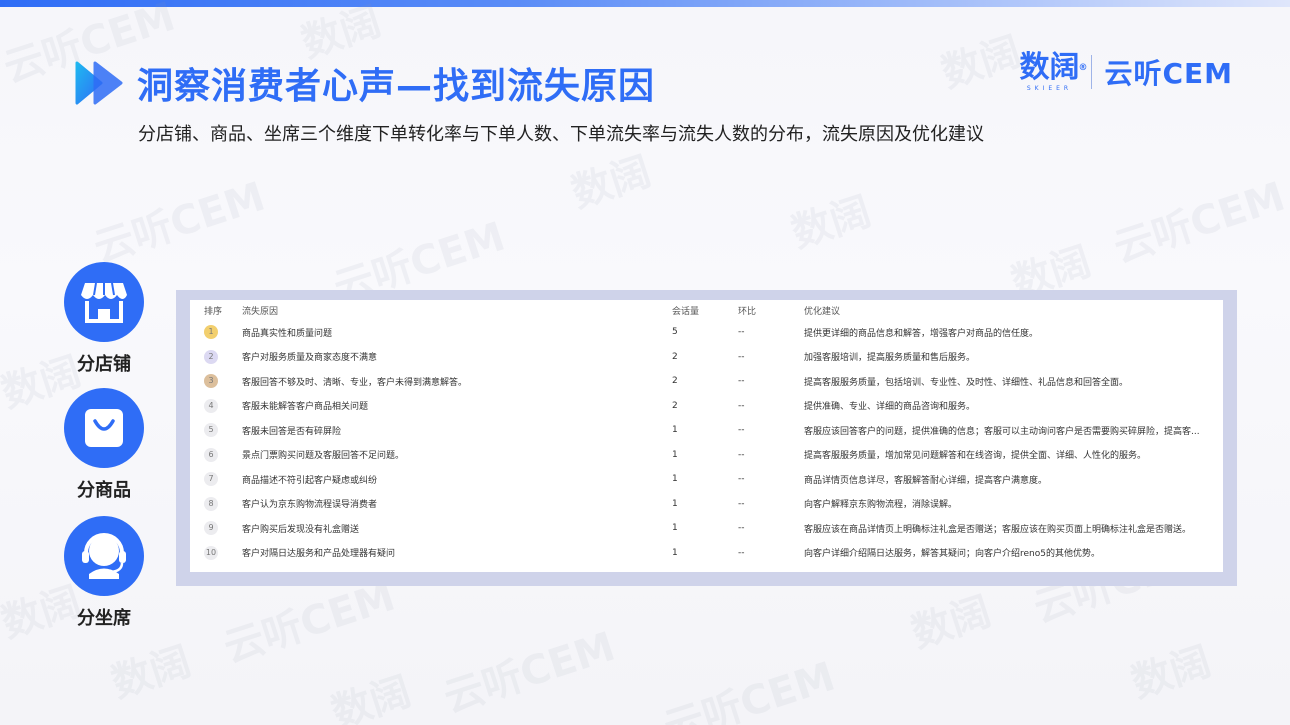  Describe the element at coordinates (1049, 67) in the screenshot. I see `brand-primary-name: 数阔` at that location.